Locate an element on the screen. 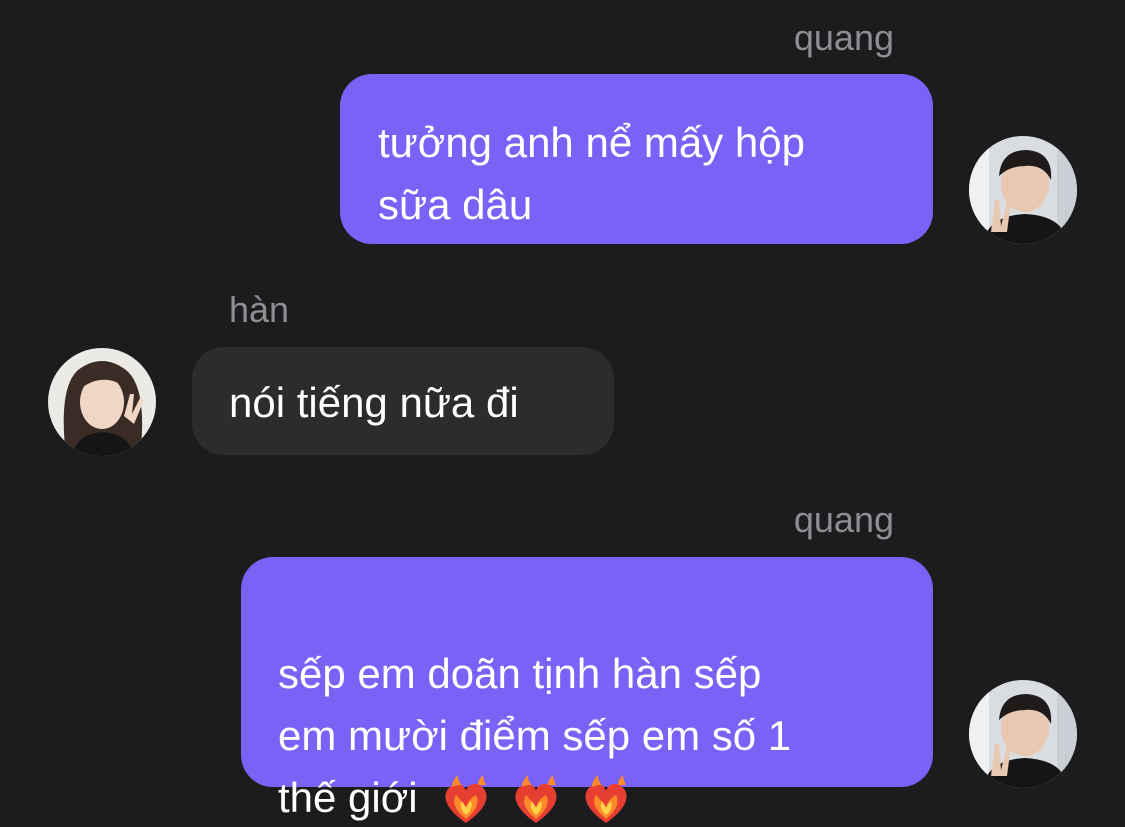 The height and width of the screenshot is (827, 1125). han-avatar is located at coordinates (102, 402).